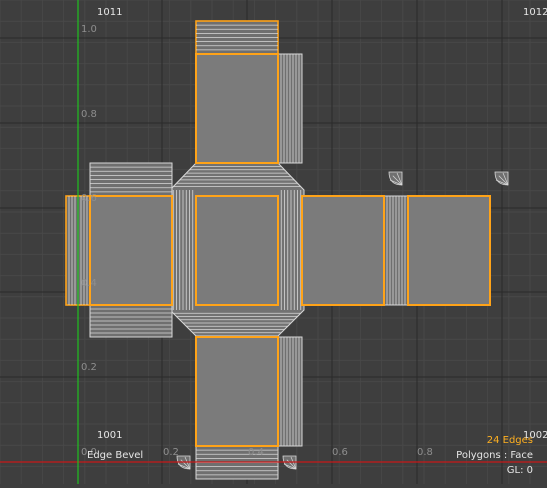 The image size is (547, 488). What do you see at coordinates (89, 198) in the screenshot?
I see `v-tick-label: 0.6` at bounding box center [89, 198].